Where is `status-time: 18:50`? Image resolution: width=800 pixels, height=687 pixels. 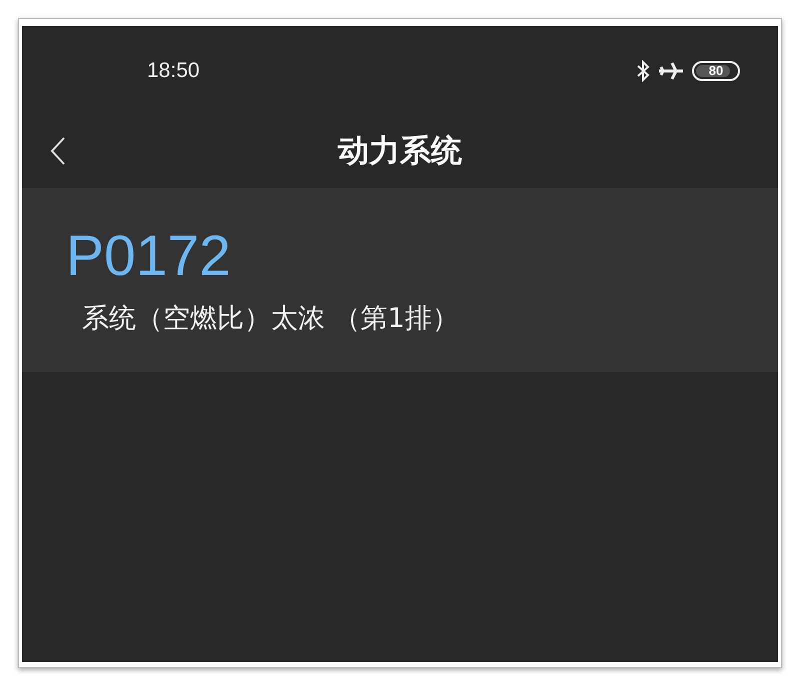 status-time: 18:50 is located at coordinates (173, 71).